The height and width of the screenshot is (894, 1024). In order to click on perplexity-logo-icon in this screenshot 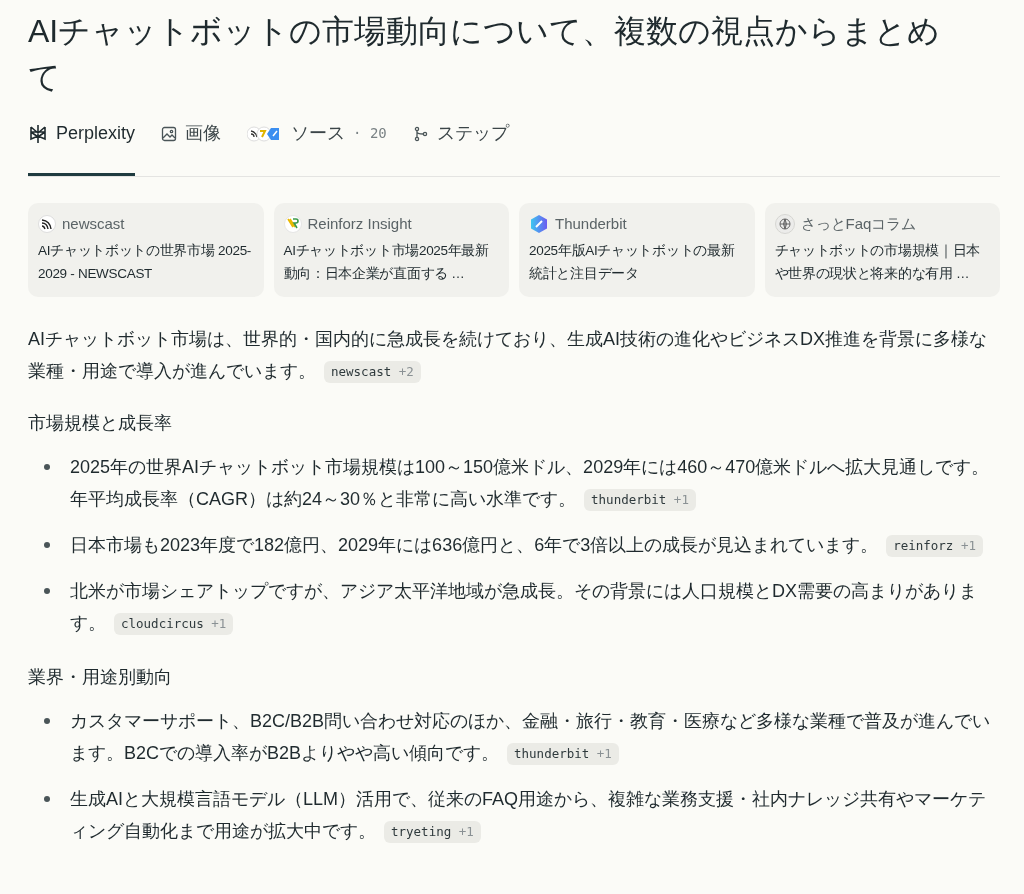, I will do `click(38, 133)`.